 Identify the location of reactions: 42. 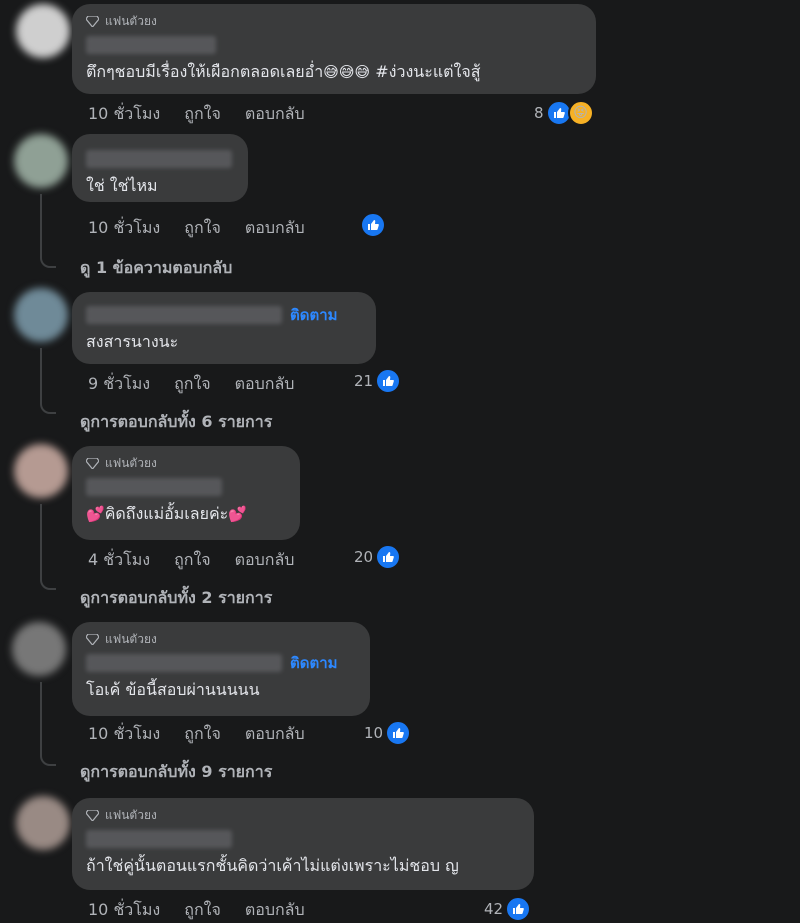
(508, 909).